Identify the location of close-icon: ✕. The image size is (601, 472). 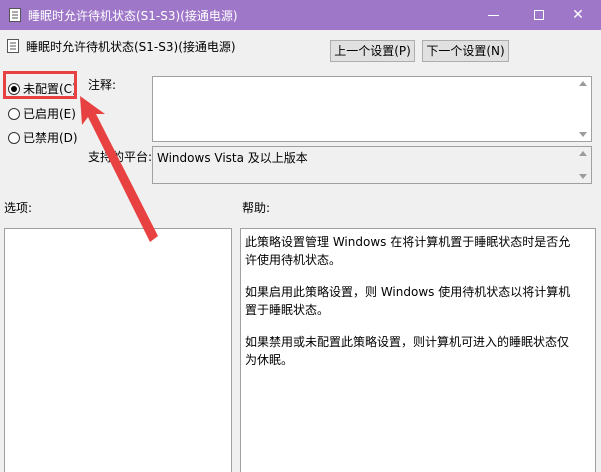
(578, 15).